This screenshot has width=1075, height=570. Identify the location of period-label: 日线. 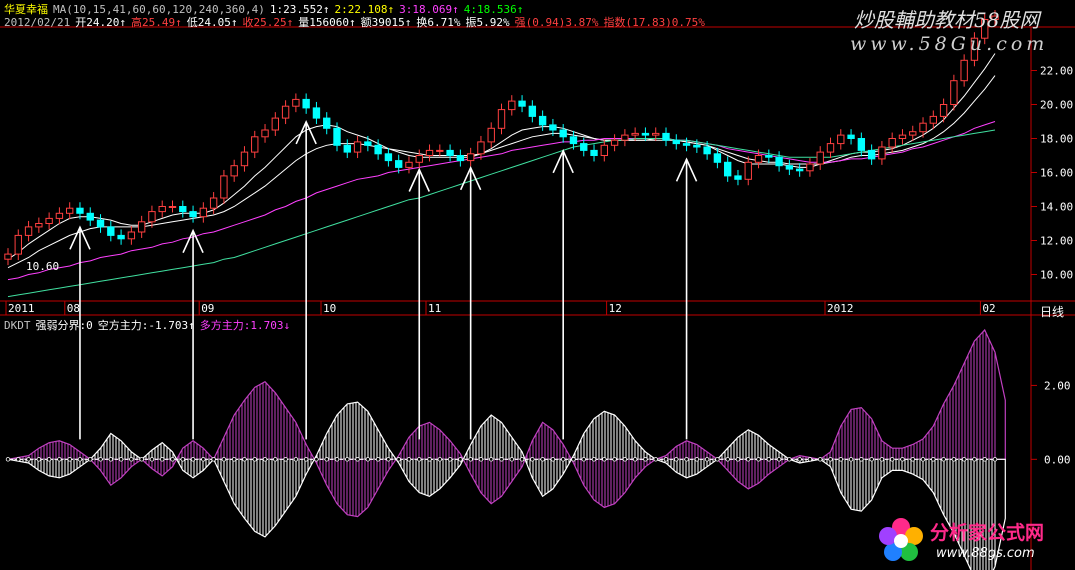
(1052, 312).